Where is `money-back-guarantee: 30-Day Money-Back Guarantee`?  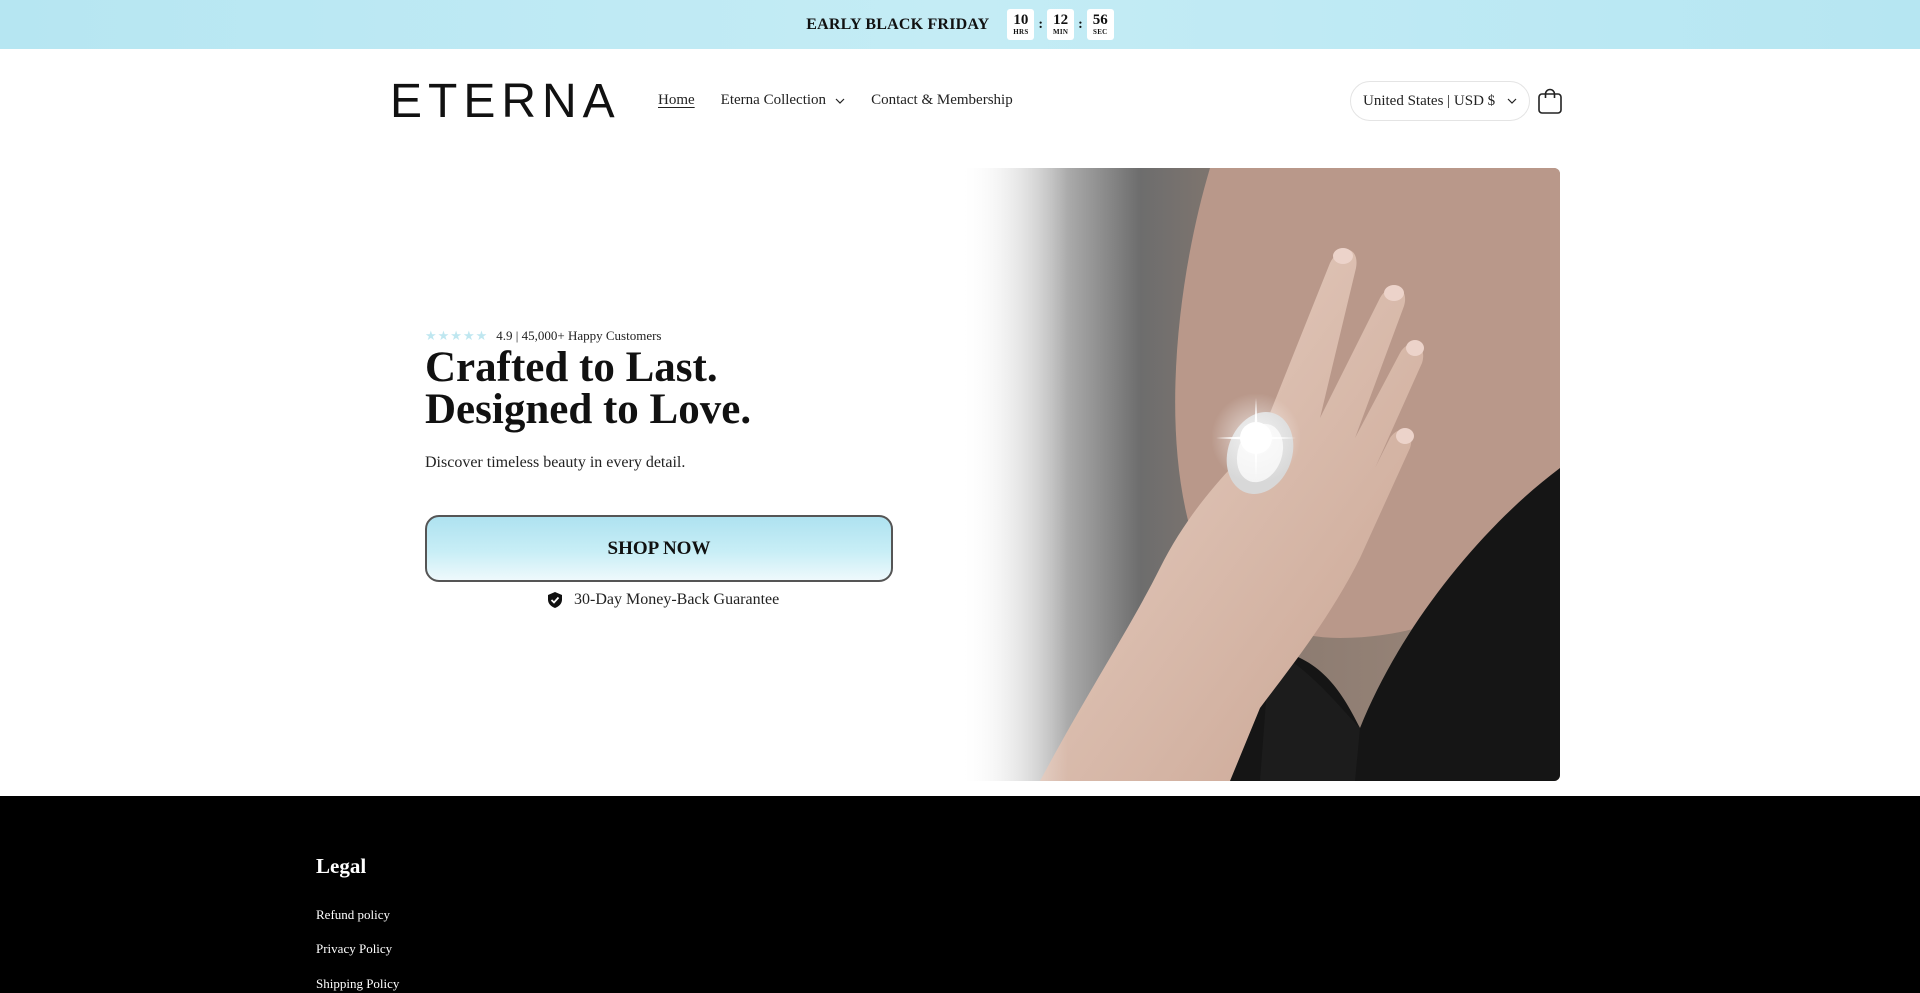 money-back-guarantee: 30-Day Money-Back Guarantee is located at coordinates (662, 600).